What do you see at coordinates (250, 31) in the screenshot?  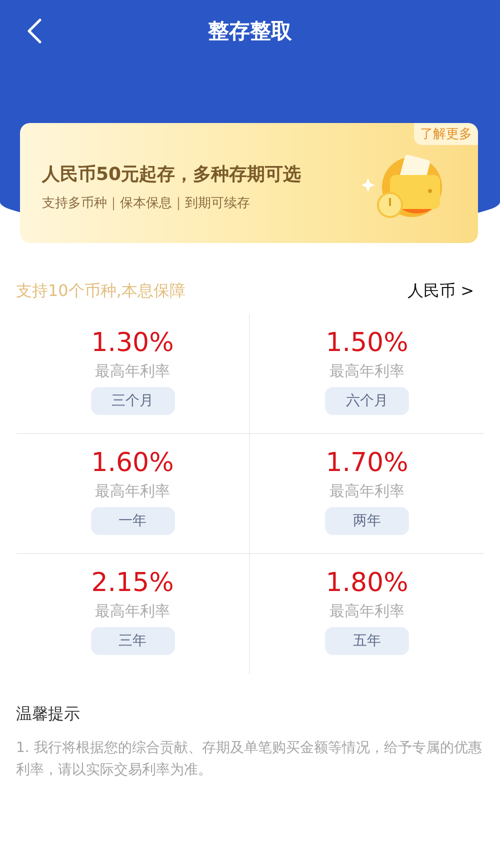 I see `page-title: 整存整取` at bounding box center [250, 31].